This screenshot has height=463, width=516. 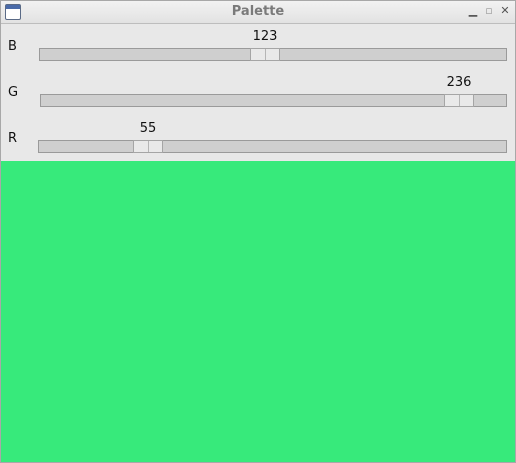 I want to click on title-bar: Palette ▁ ▫ ✕, so click(x=258, y=12).